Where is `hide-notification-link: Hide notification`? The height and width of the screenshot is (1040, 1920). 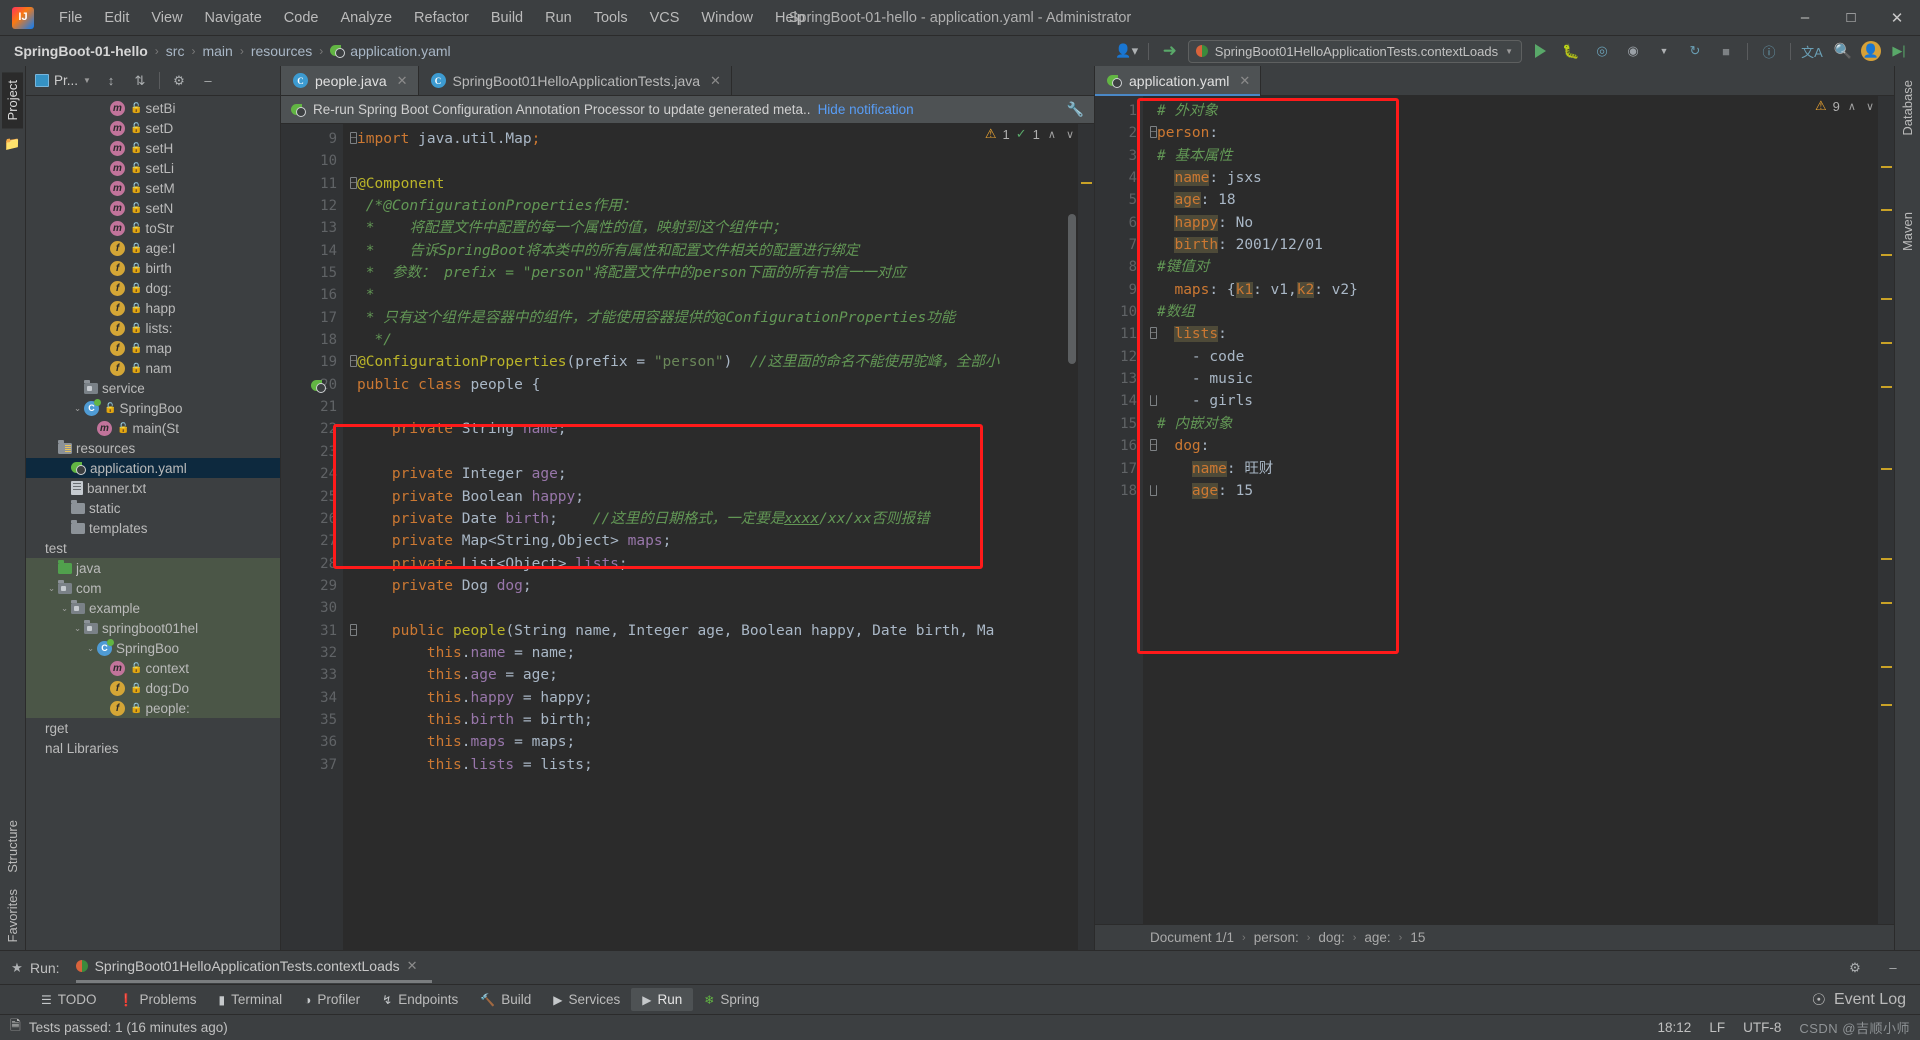 hide-notification-link: Hide notification is located at coordinates (866, 109).